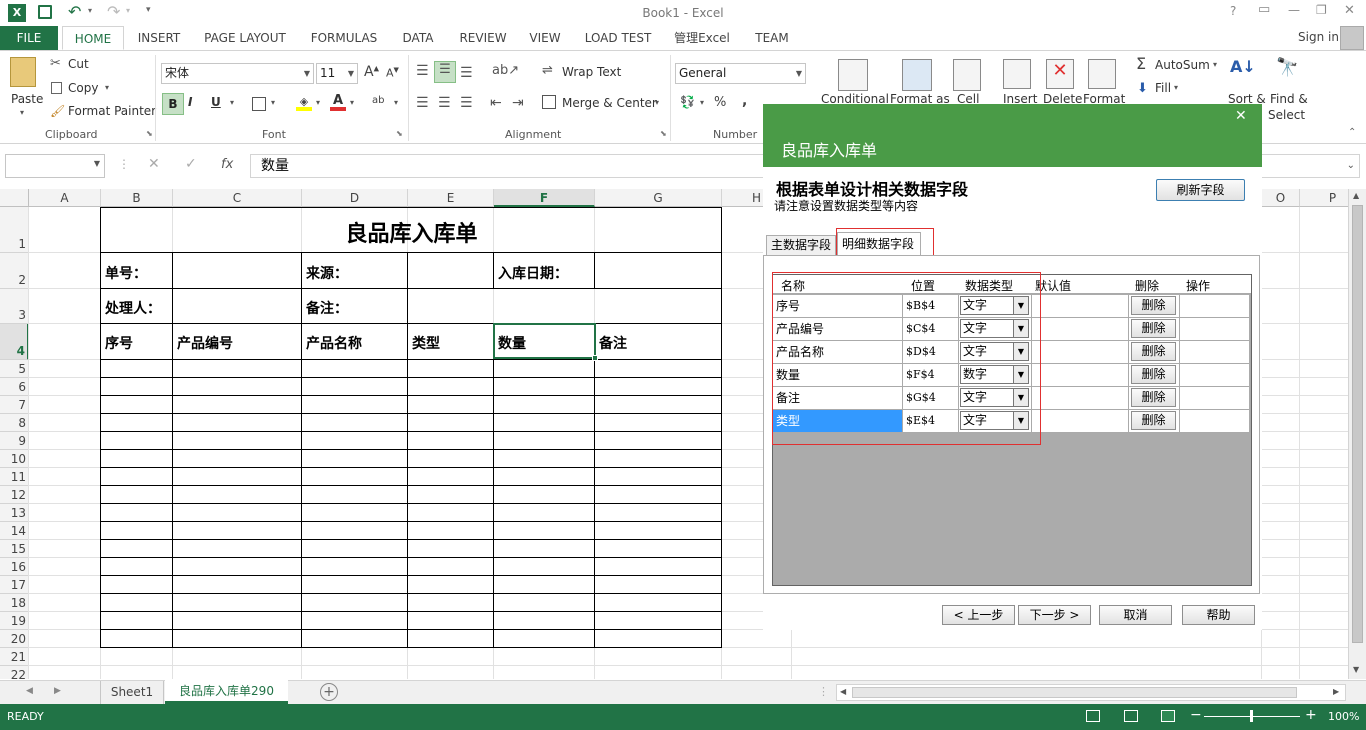 This screenshot has width=1366, height=730. What do you see at coordinates (1060, 74) in the screenshot?
I see `delete-cells-icon: ✕` at bounding box center [1060, 74].